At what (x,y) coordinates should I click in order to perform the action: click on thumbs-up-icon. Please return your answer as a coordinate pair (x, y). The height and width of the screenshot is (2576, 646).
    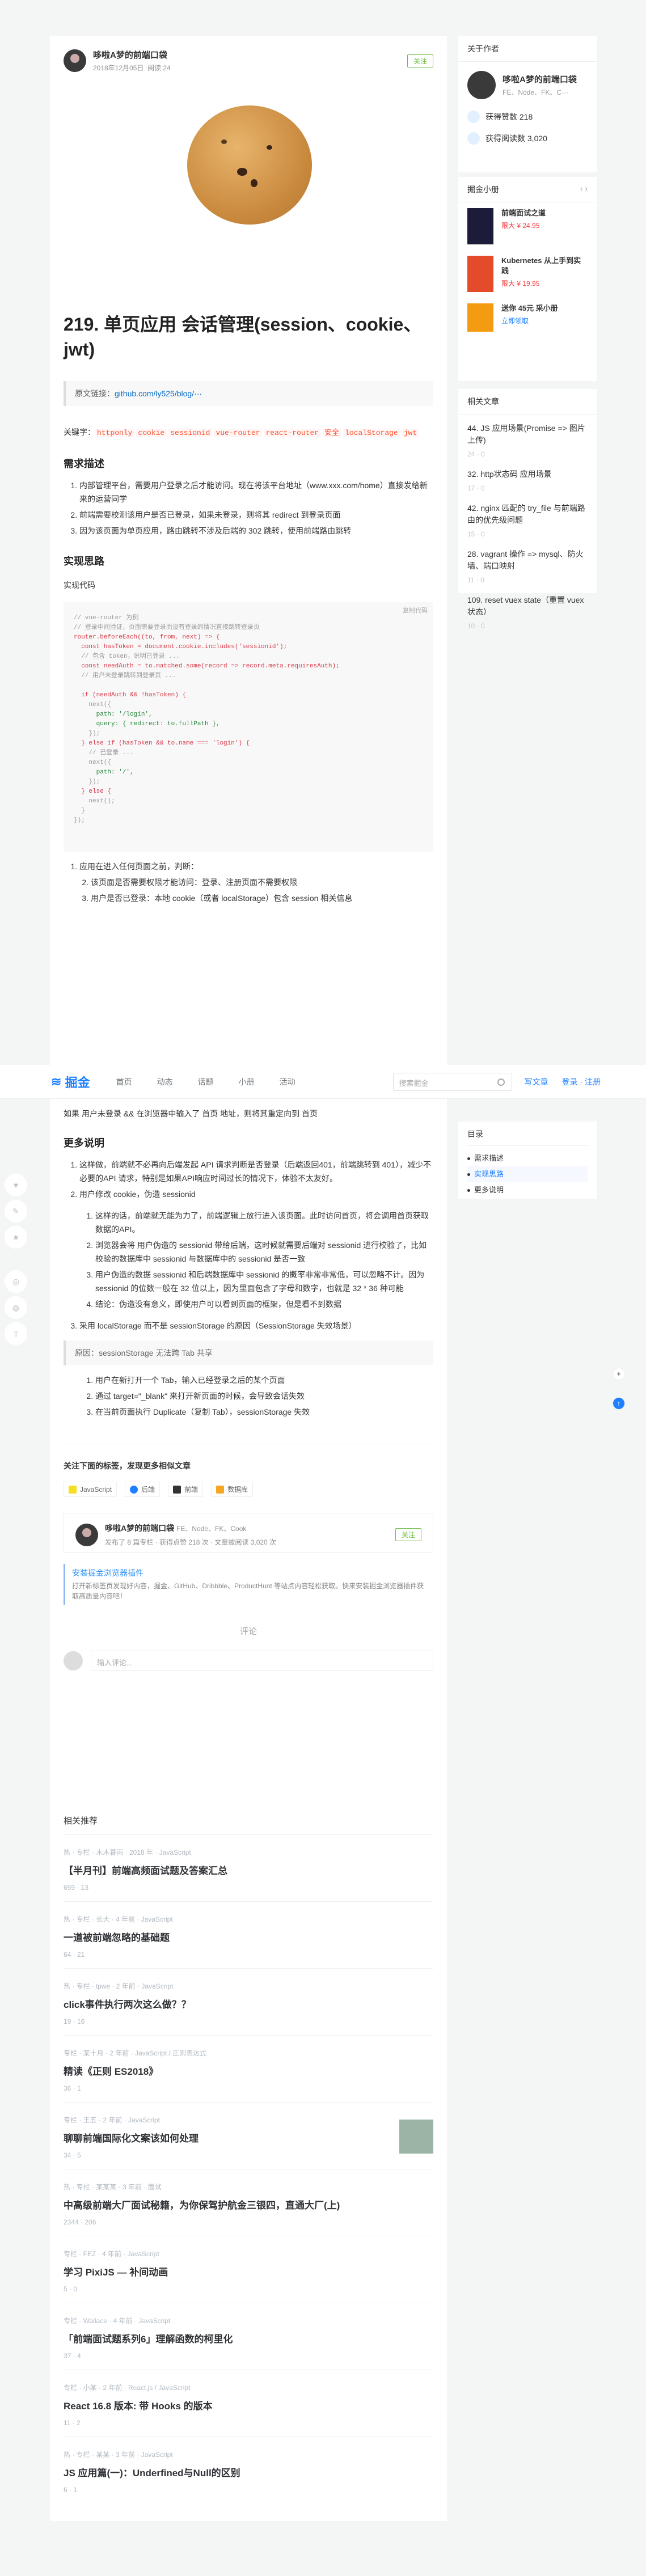
    Looking at the image, I should click on (473, 117).